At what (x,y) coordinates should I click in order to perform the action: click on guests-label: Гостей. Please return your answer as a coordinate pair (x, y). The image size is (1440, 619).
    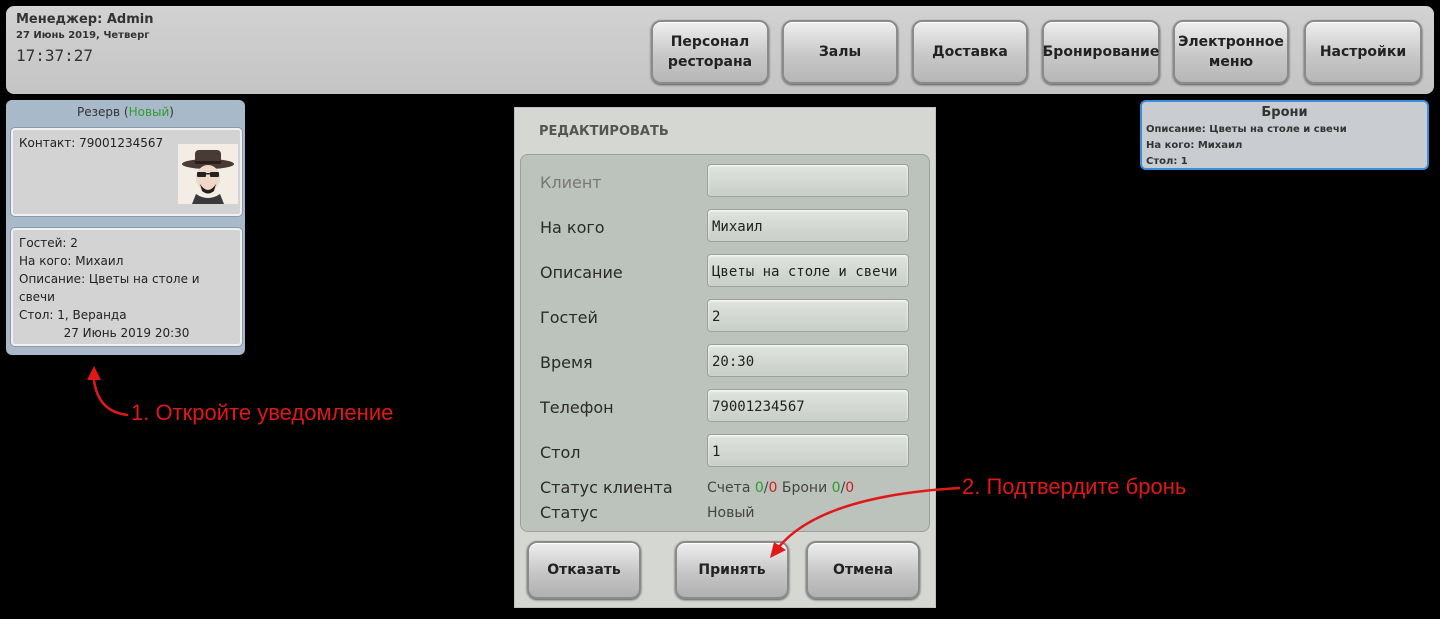
    Looking at the image, I should click on (569, 317).